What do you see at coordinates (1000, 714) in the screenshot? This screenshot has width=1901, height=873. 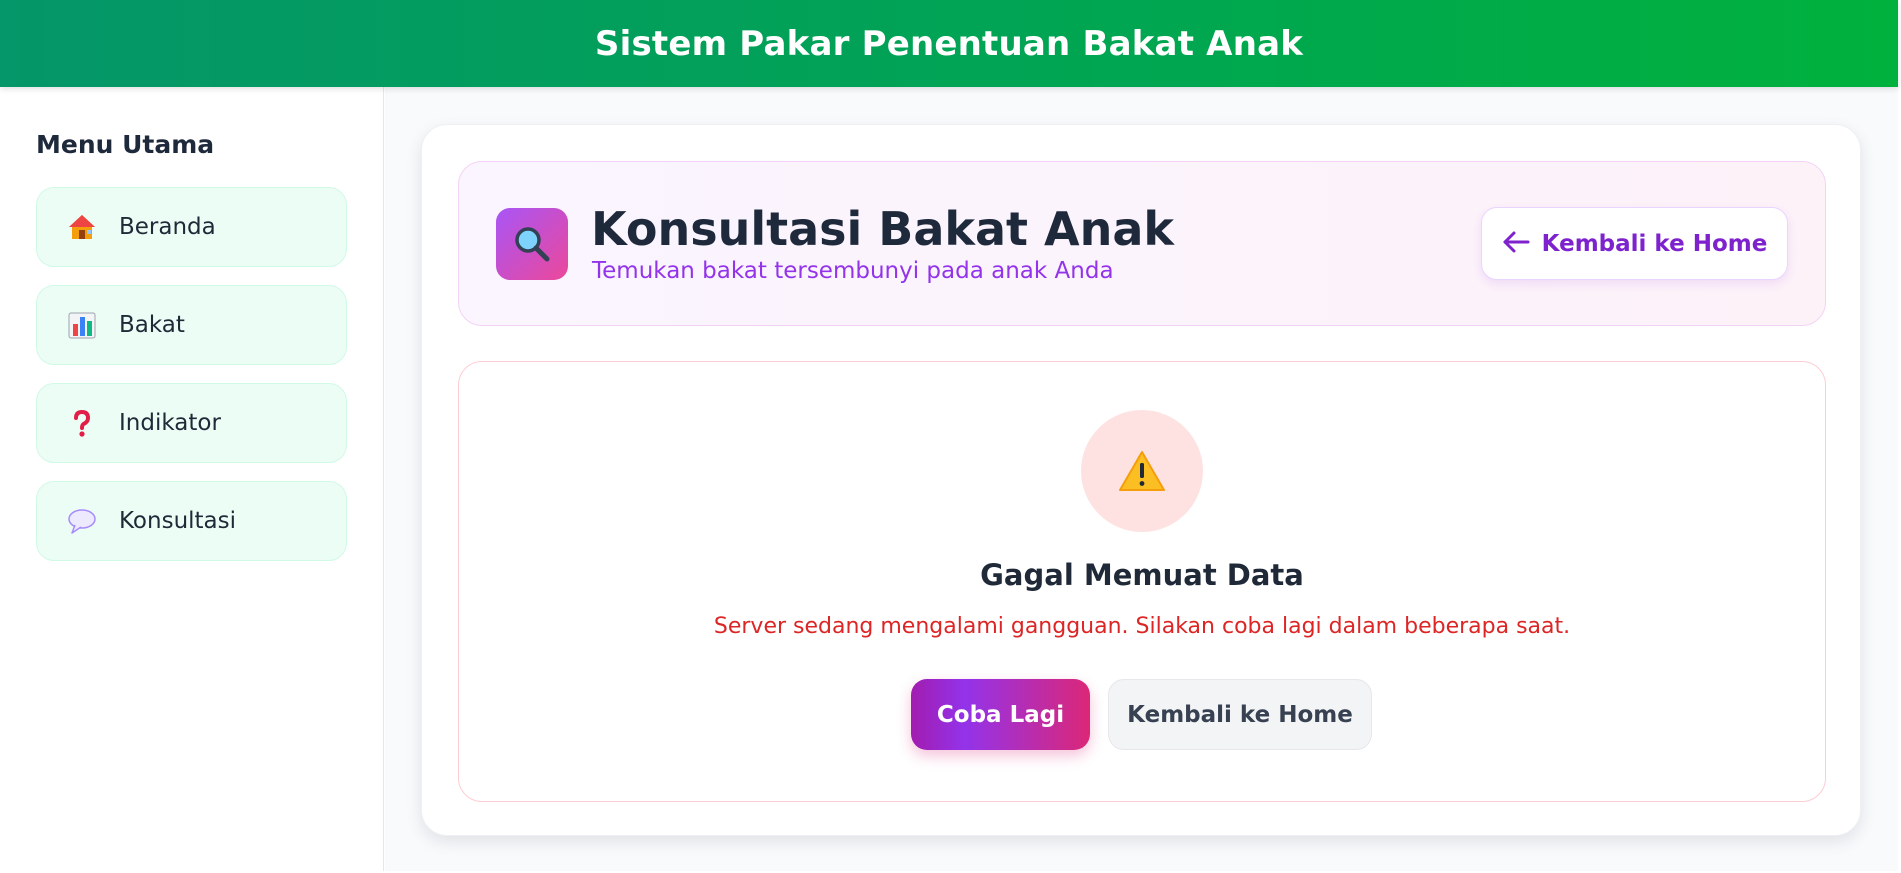 I see `retry-button: Coba Lagi` at bounding box center [1000, 714].